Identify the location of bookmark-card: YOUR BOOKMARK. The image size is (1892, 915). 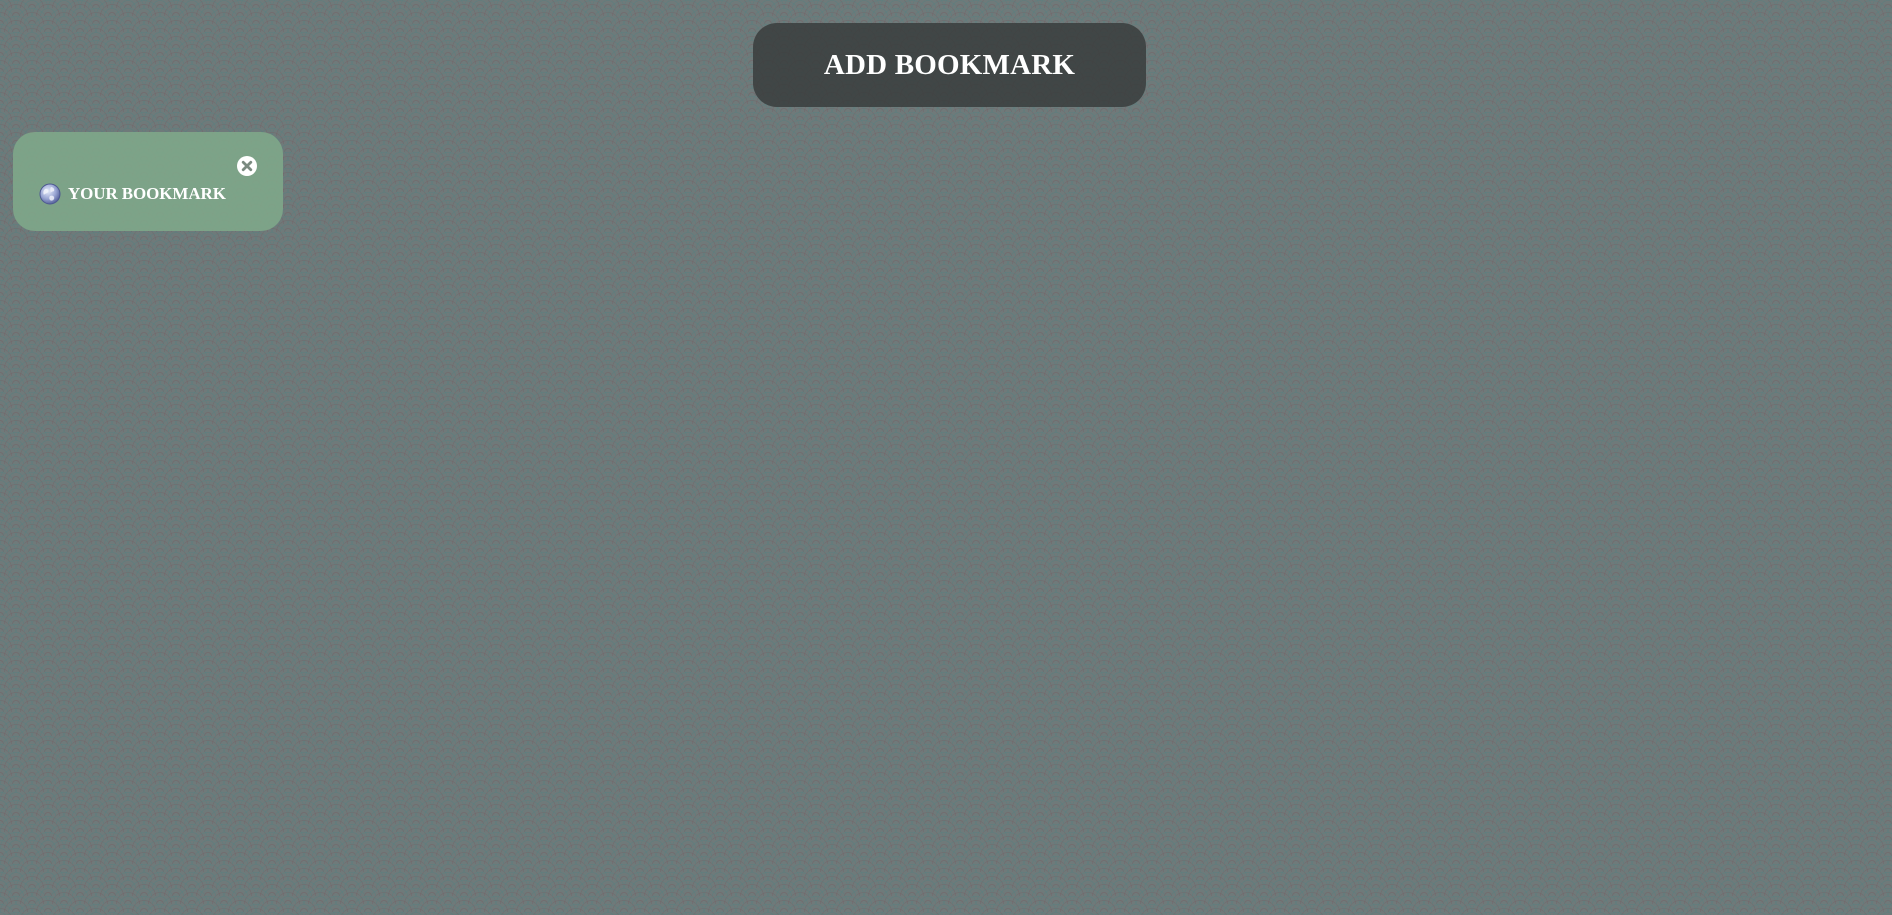
(148, 181).